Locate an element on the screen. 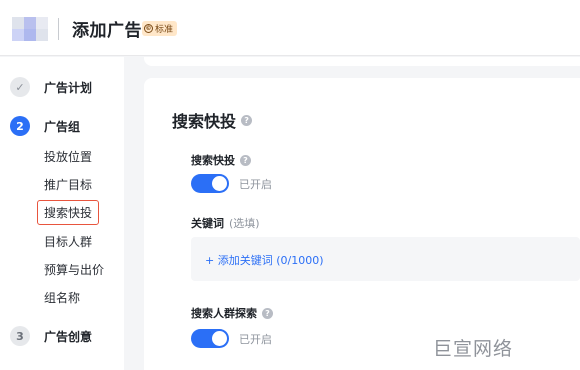  add-keyword-link: + 添加关键词 (0/1000) is located at coordinates (264, 260).